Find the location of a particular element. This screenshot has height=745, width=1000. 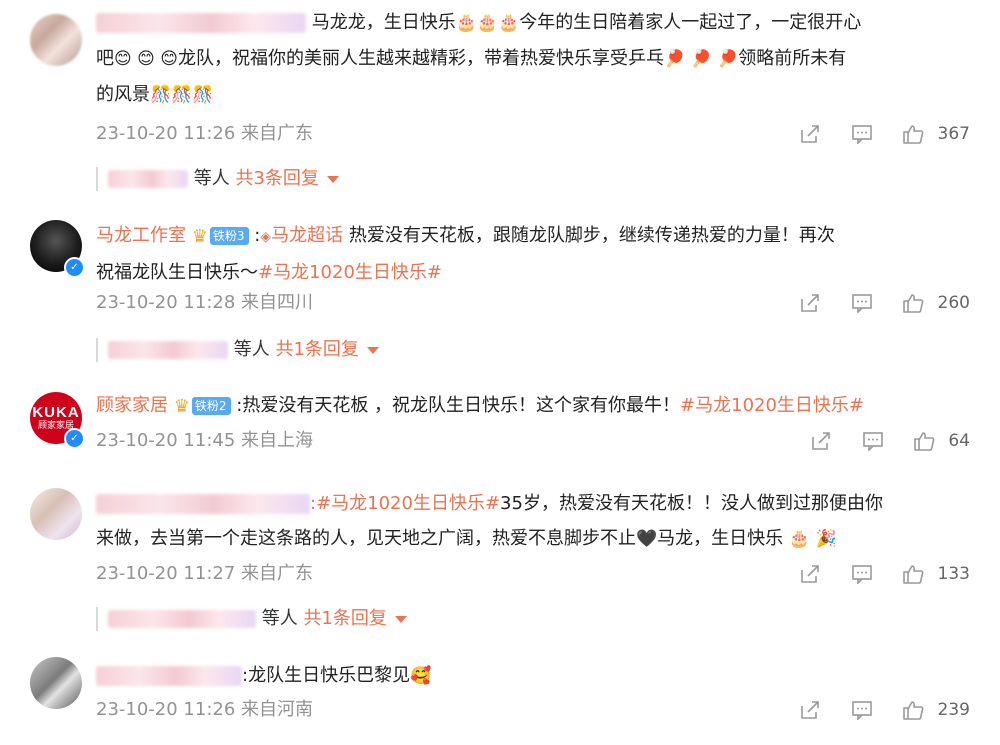

author-name: 马龙工作室 is located at coordinates (141, 235).